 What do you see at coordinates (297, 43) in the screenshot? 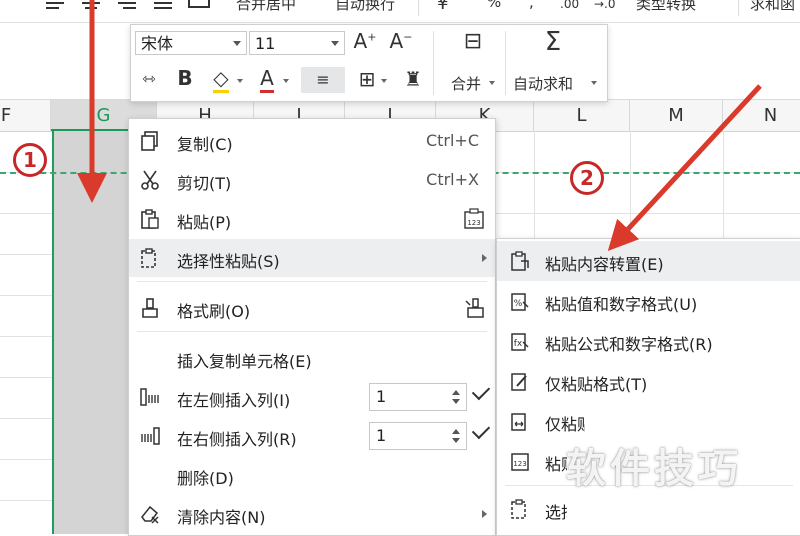
I see `font-size-select: 11` at bounding box center [297, 43].